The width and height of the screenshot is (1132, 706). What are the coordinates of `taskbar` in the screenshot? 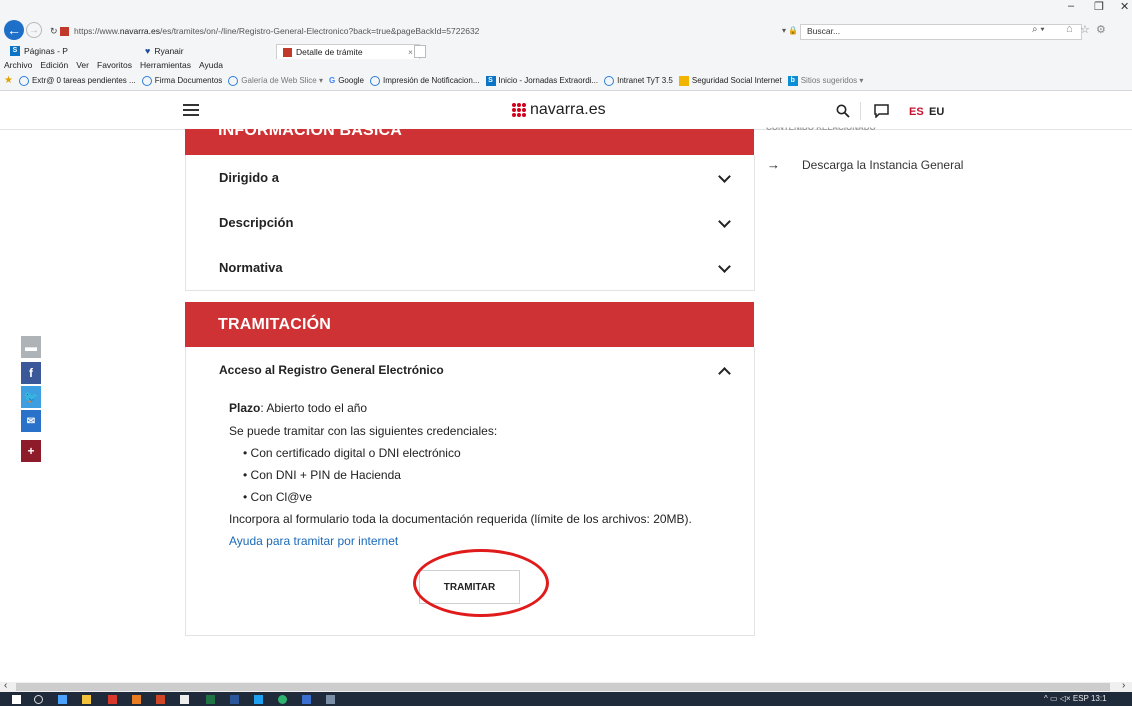 It's located at (566, 699).